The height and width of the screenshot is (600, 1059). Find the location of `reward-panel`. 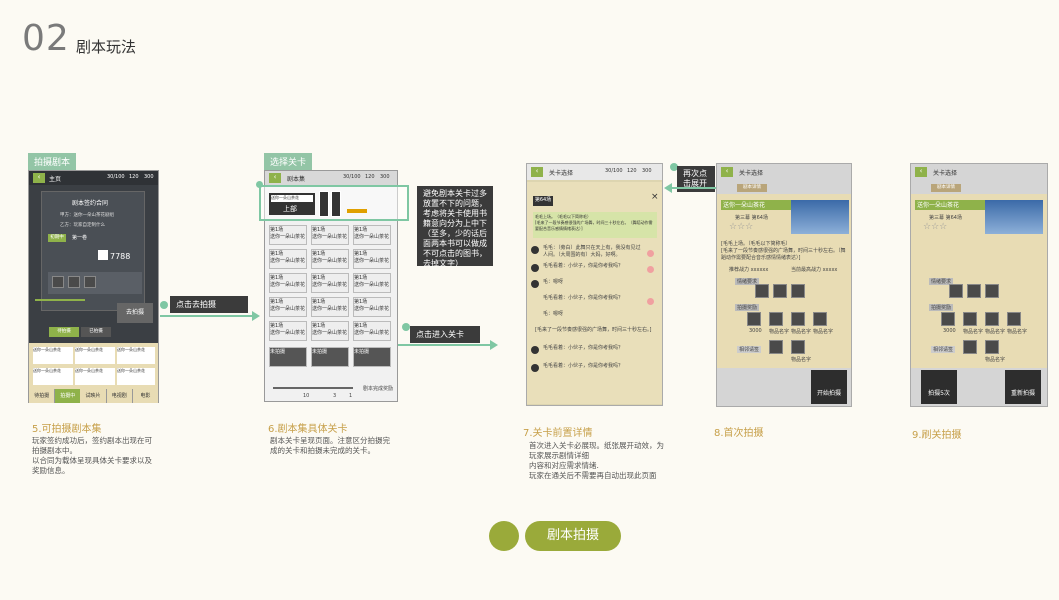

reward-panel is located at coordinates (95, 283).